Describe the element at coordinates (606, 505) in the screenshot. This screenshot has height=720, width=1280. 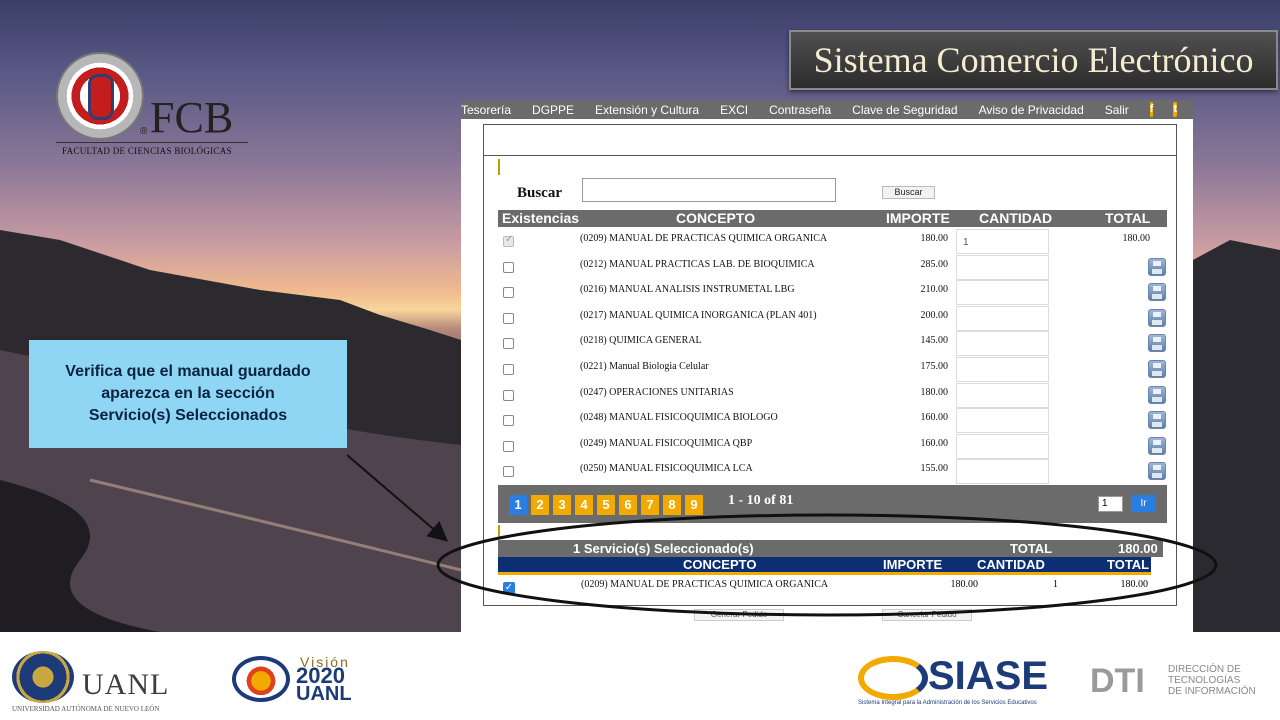
I see `page-link: 5` at that location.